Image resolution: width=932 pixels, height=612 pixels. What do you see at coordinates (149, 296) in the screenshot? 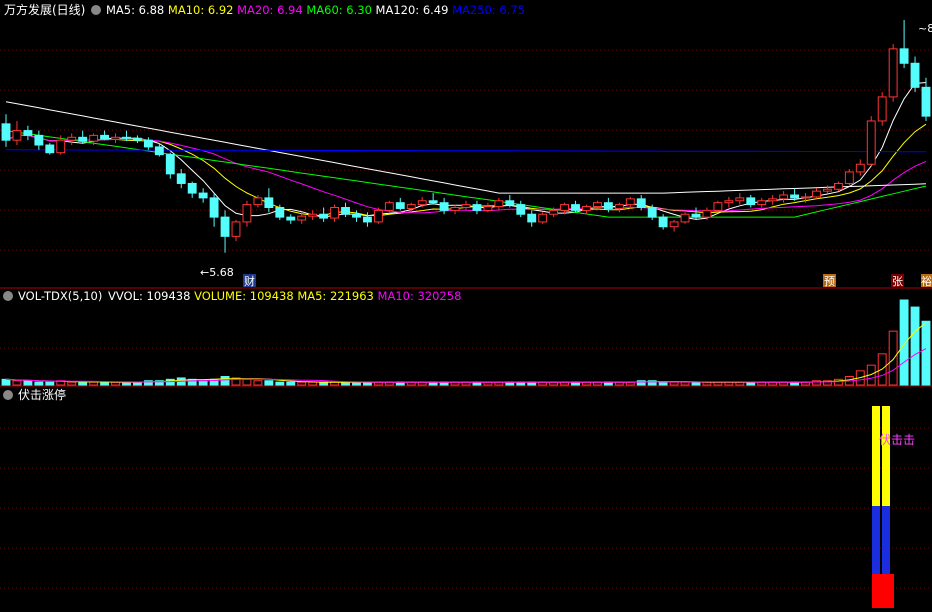
I see `indicator-label: VVOL: 109438` at bounding box center [149, 296].